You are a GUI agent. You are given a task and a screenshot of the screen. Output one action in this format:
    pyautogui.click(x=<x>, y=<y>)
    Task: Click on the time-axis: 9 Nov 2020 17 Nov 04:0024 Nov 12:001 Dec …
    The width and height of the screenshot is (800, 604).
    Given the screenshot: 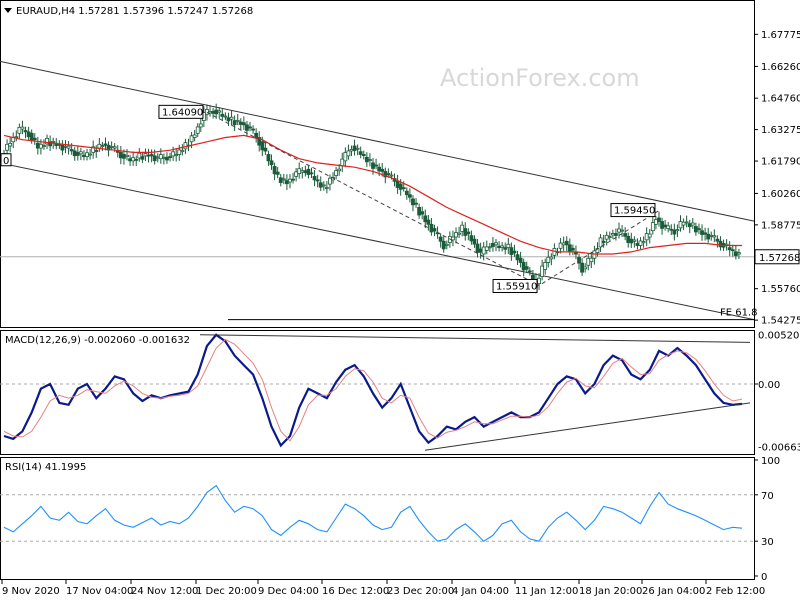 What is the action you would take?
    pyautogui.click(x=383, y=588)
    